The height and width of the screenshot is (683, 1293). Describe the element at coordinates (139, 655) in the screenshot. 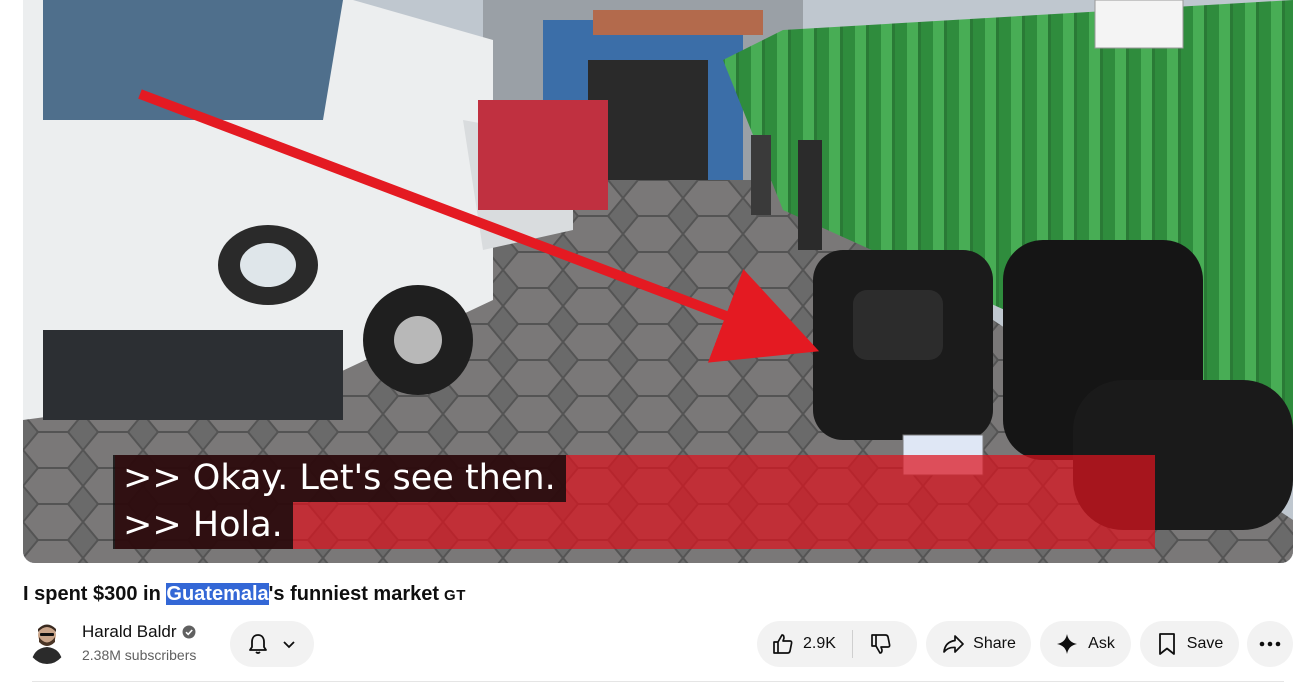

I see `subscriber-count: 2.38M subscribers` at that location.